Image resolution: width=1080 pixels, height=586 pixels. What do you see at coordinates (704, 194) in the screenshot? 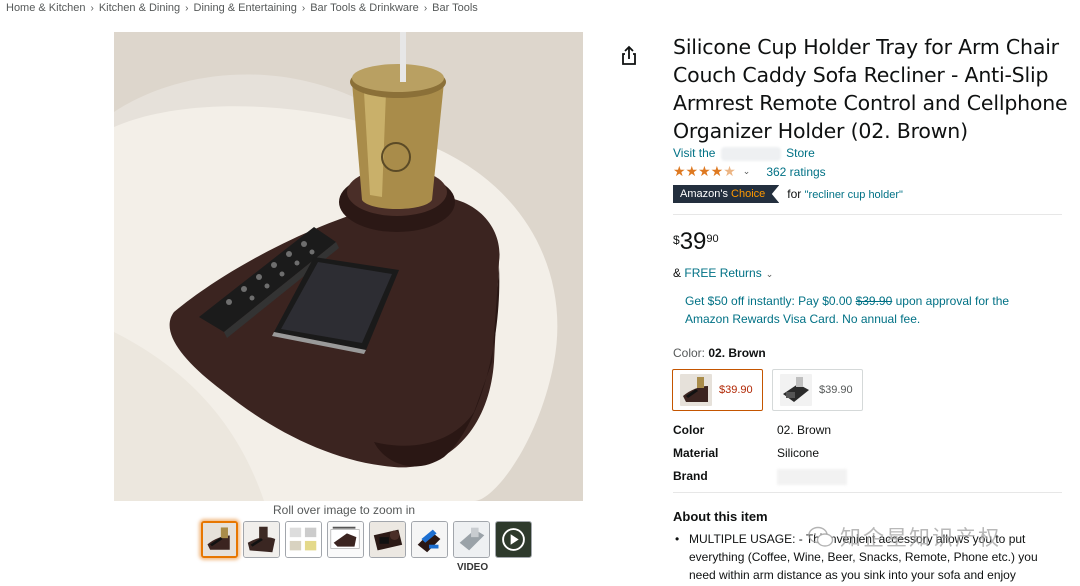
I see `badge-main-text: Amazon's` at bounding box center [704, 194].